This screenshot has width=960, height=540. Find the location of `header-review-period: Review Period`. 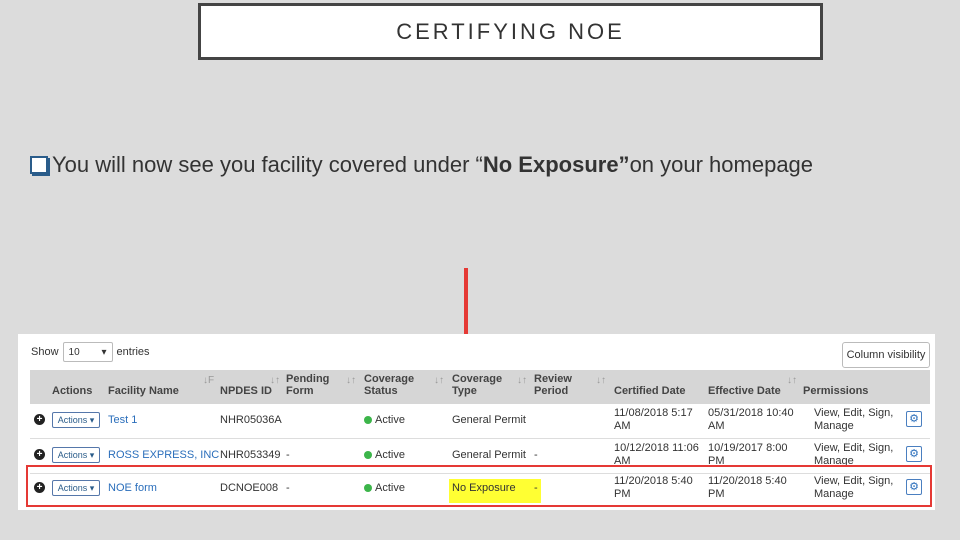

header-review-period: Review Period is located at coordinates (553, 385).